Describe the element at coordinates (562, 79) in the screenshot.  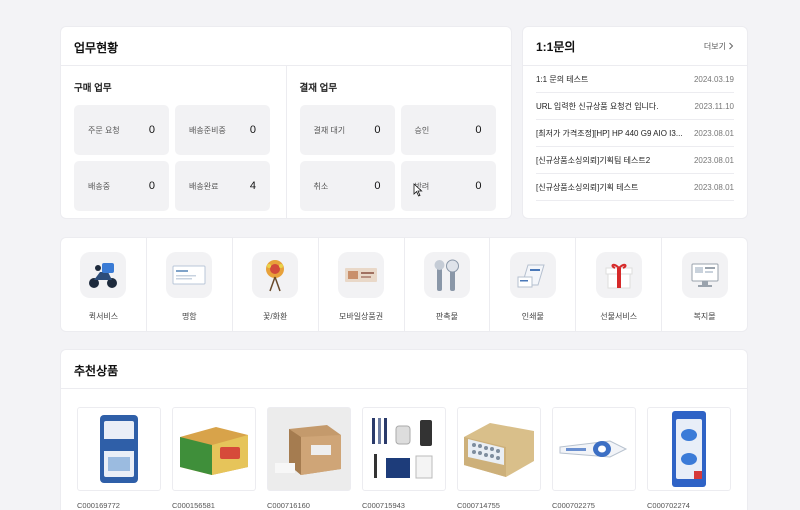
I see `inquiry-row-title: 1:1 문의 테스트` at that location.